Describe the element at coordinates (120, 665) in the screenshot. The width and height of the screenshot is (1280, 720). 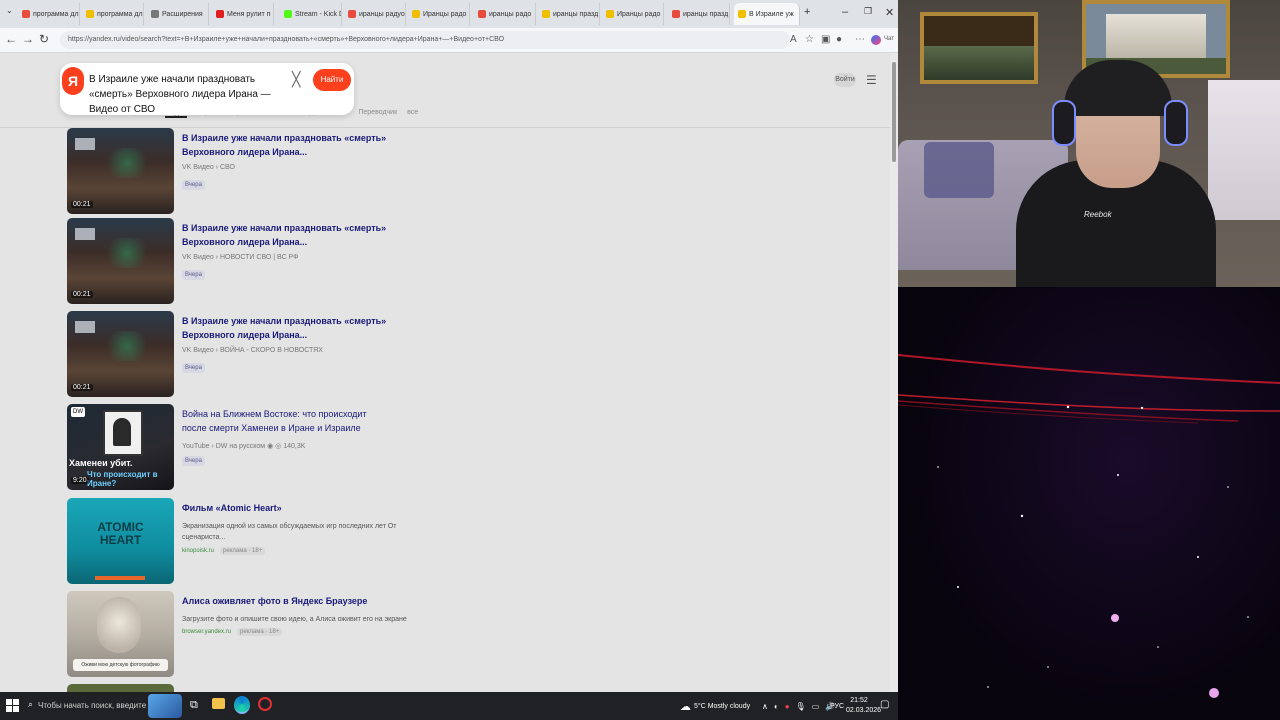
I see `thumbnail-caption: Оживи мою детскую фотографию` at that location.